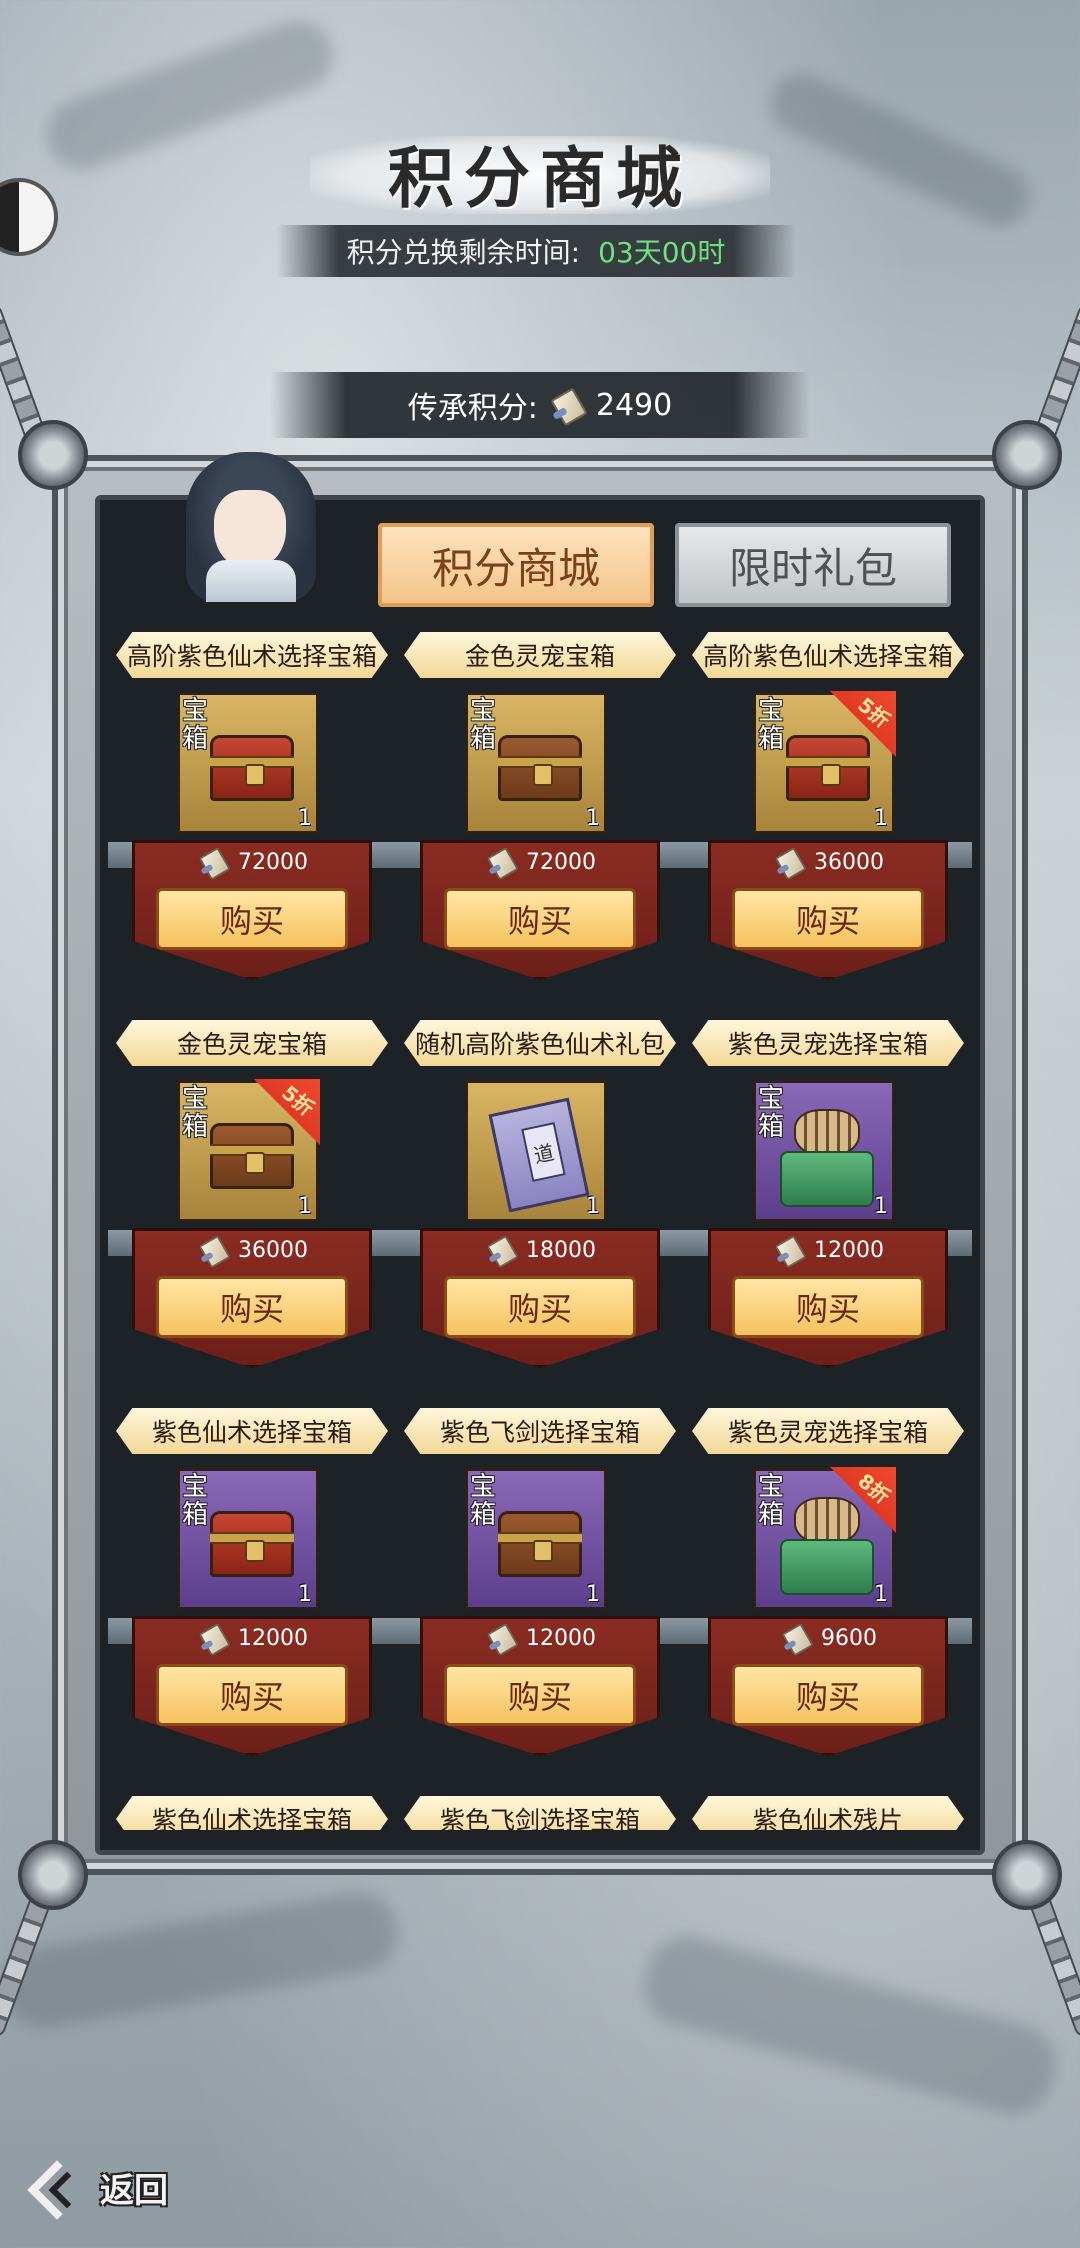  I want to click on item-name: 紫色仙术残片, so click(828, 1813).